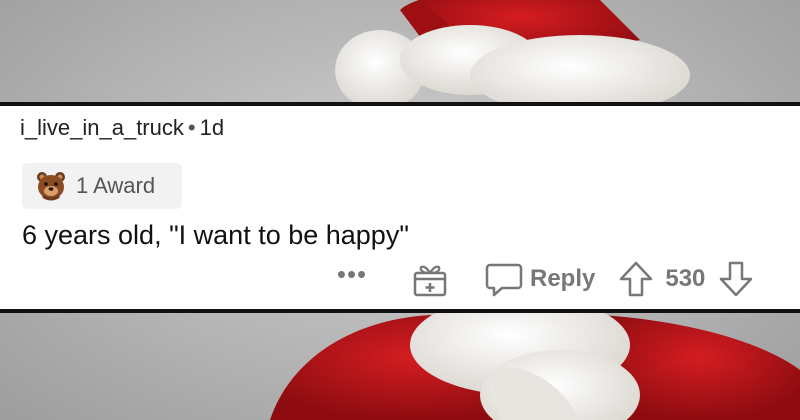  I want to click on reply-label: Reply, so click(563, 278).